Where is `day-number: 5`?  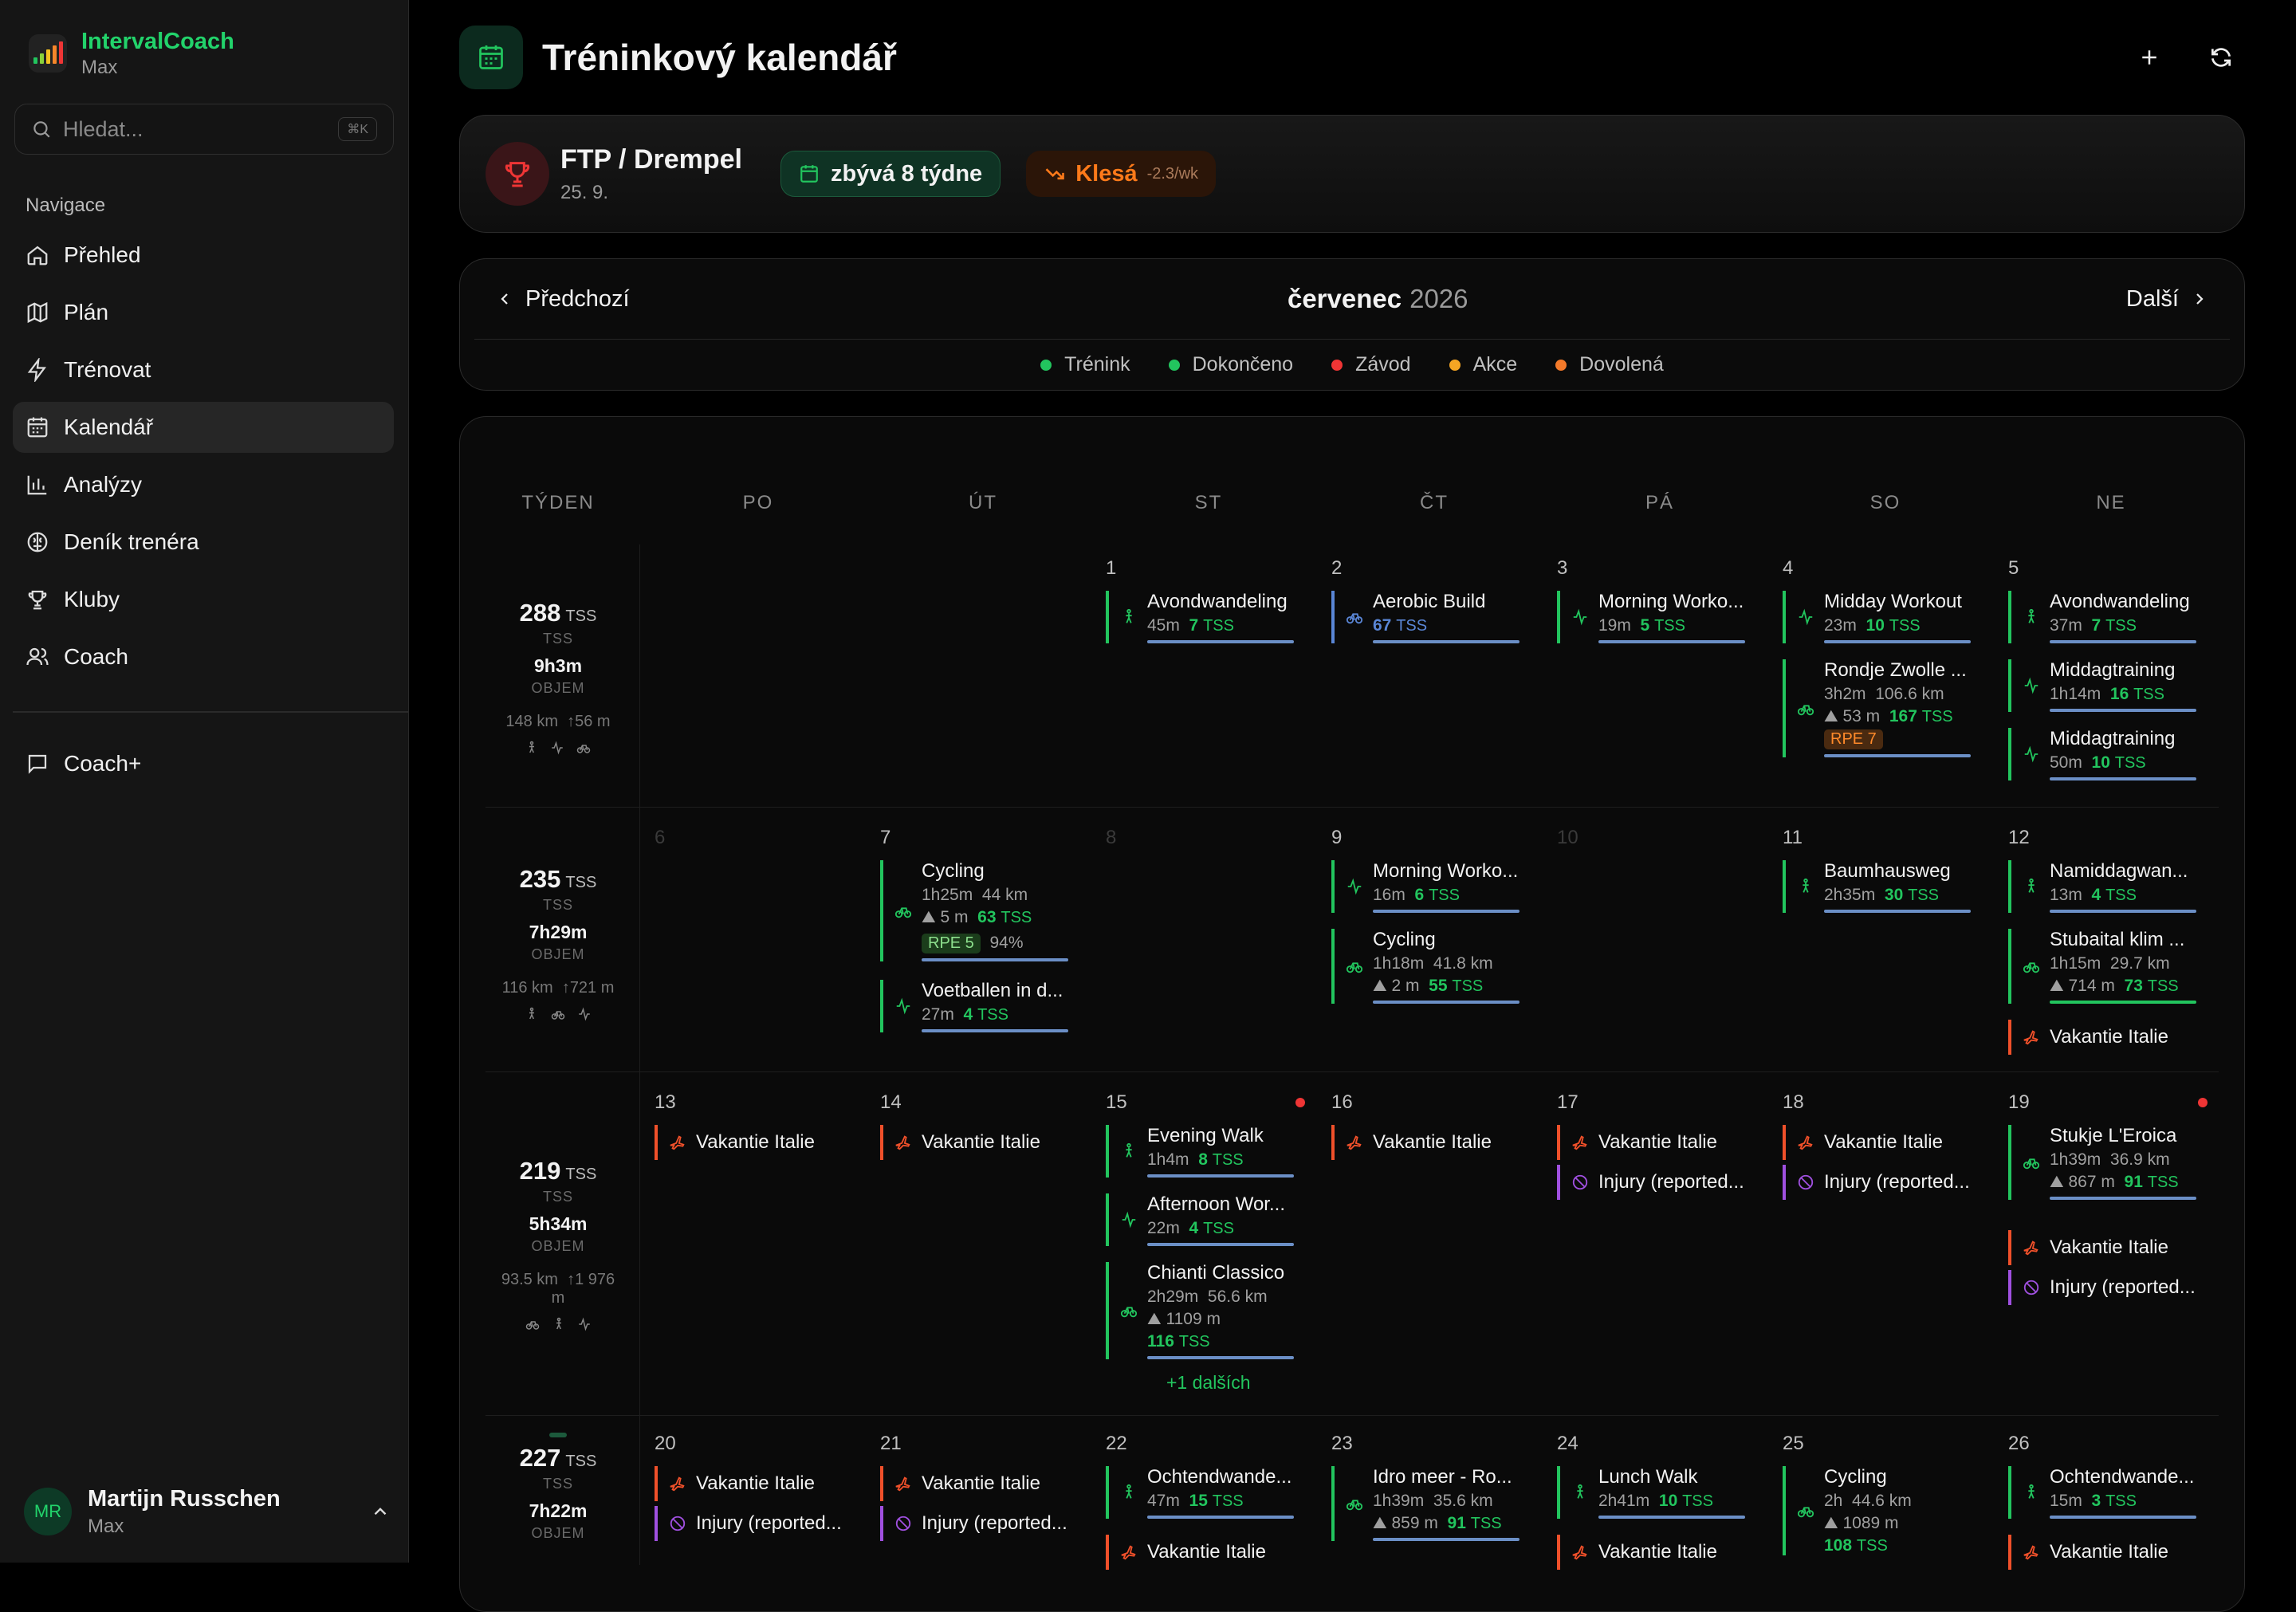
day-number: 5 is located at coordinates (2013, 568).